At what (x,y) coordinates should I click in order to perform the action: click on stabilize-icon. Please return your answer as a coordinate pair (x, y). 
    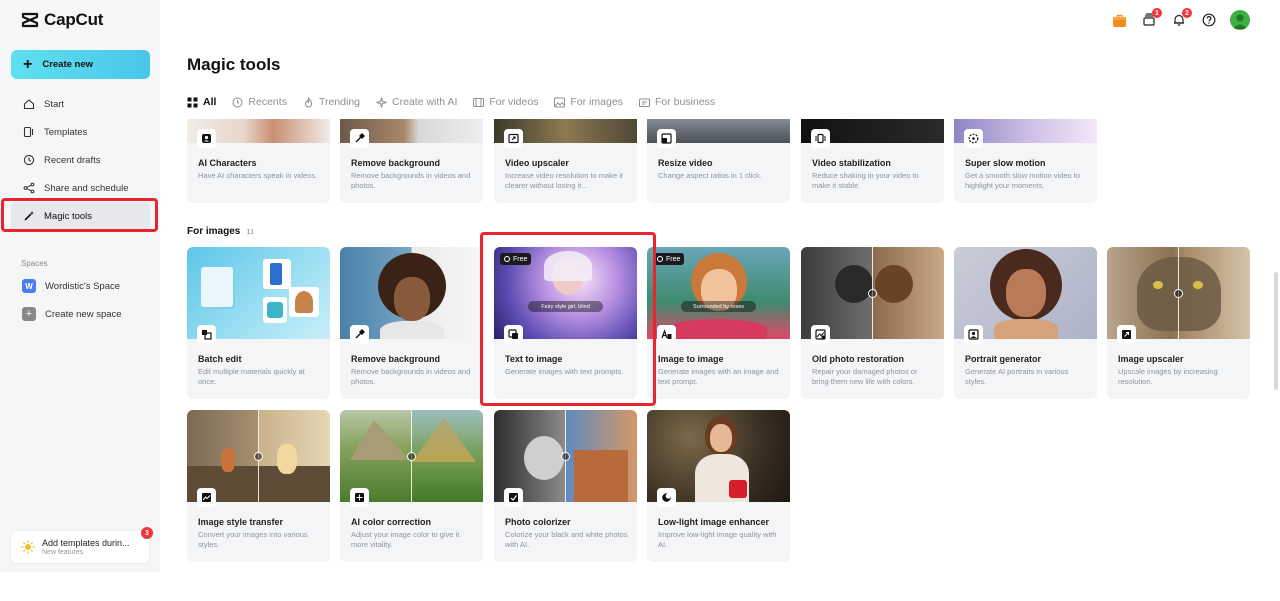
    Looking at the image, I should click on (820, 138).